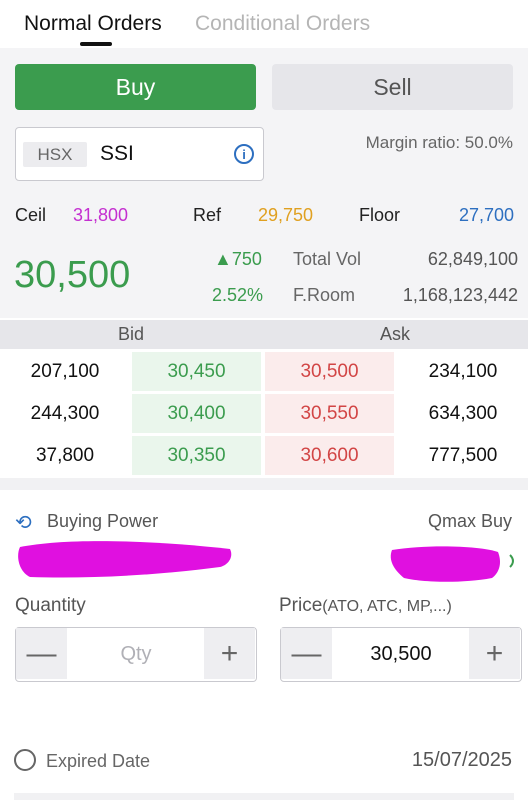 The image size is (528, 800). I want to click on partial-qmax-icon, so click(511, 561).